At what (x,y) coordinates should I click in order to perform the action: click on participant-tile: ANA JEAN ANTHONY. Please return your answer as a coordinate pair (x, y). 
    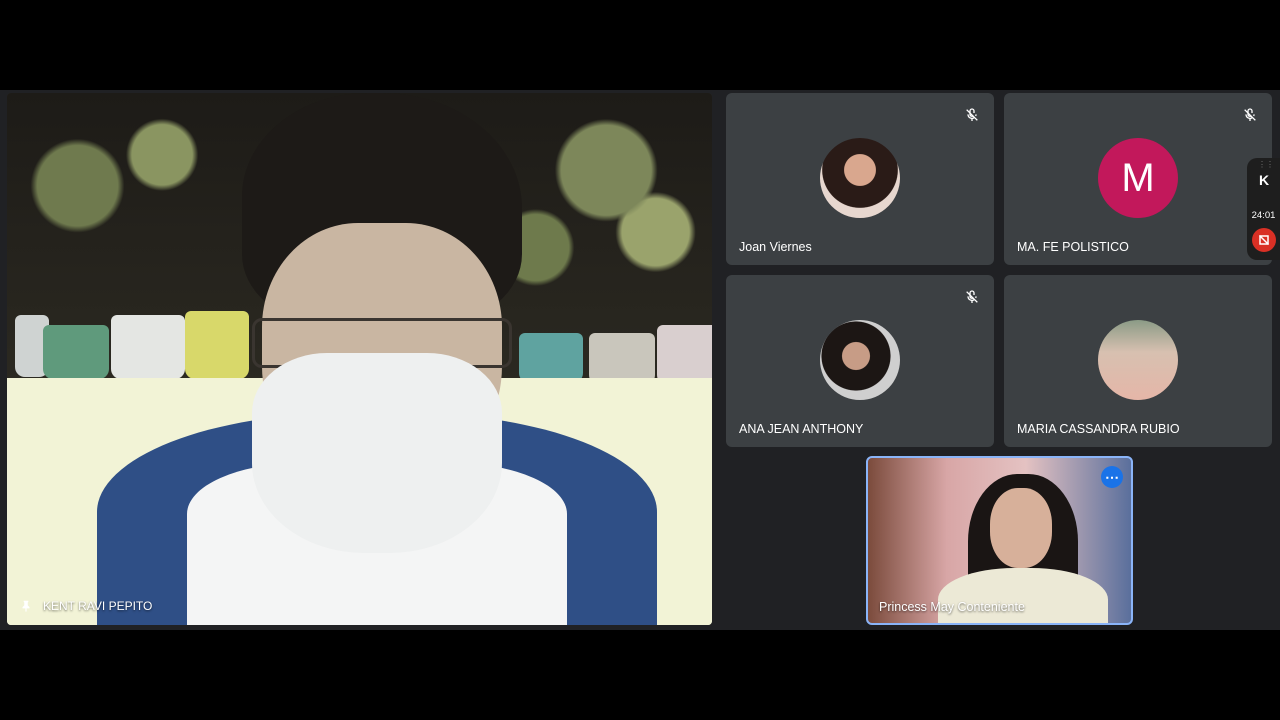
    Looking at the image, I should click on (860, 361).